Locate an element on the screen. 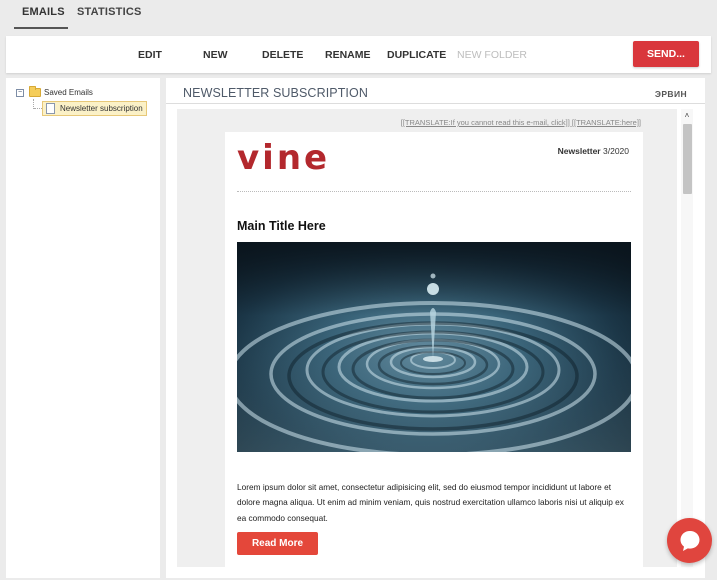 The image size is (717, 580). tab-statistics: STATISTICS is located at coordinates (109, 12).